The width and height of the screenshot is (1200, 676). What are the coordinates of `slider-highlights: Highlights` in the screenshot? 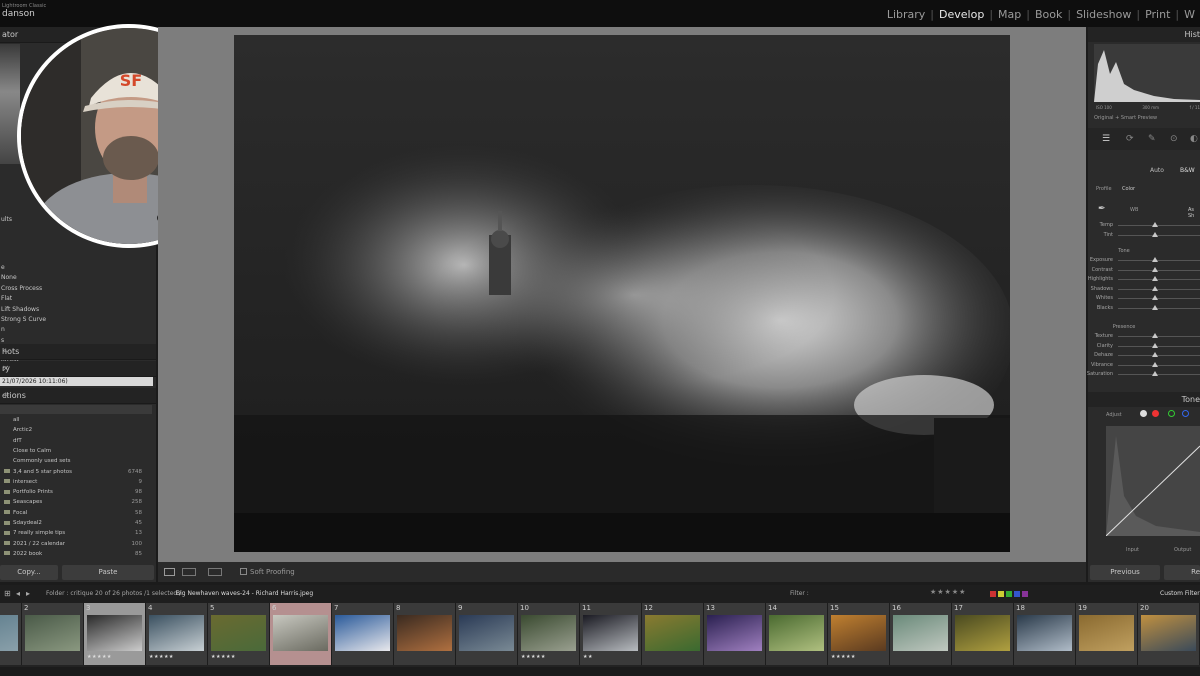 It's located at (1144, 279).